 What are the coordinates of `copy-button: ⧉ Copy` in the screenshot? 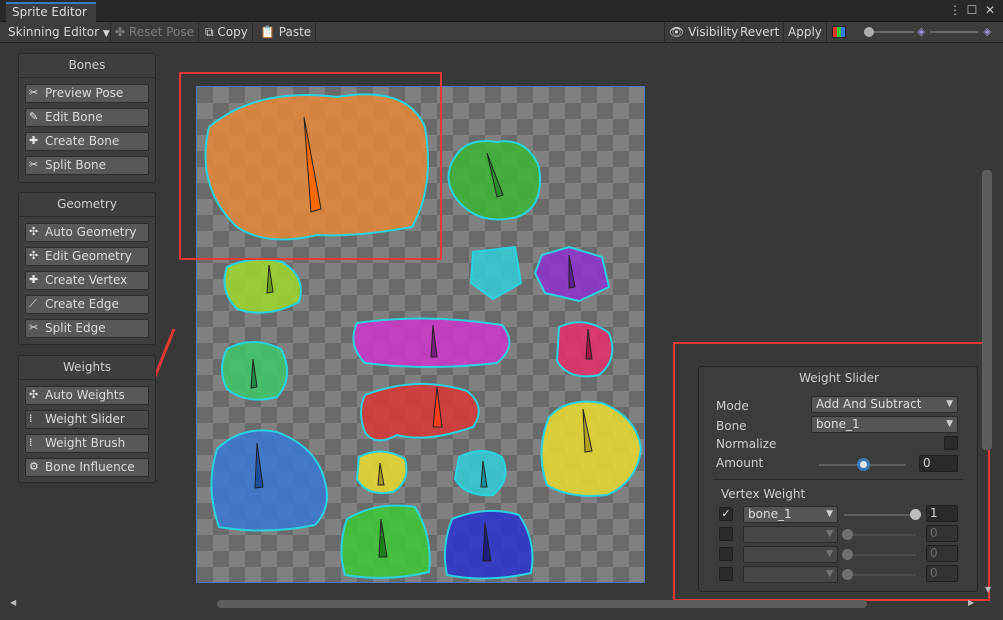 It's located at (227, 32).